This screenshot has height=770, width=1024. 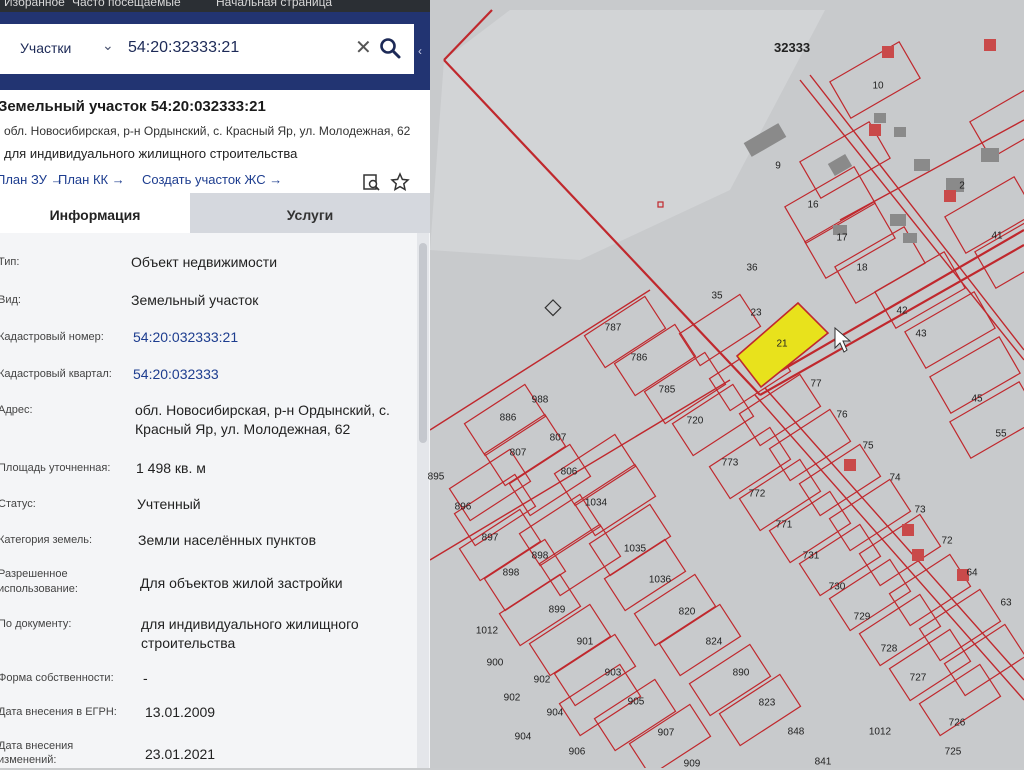 I want to click on create-parcel-link: Создать участок ЖС →, so click(x=212, y=179).